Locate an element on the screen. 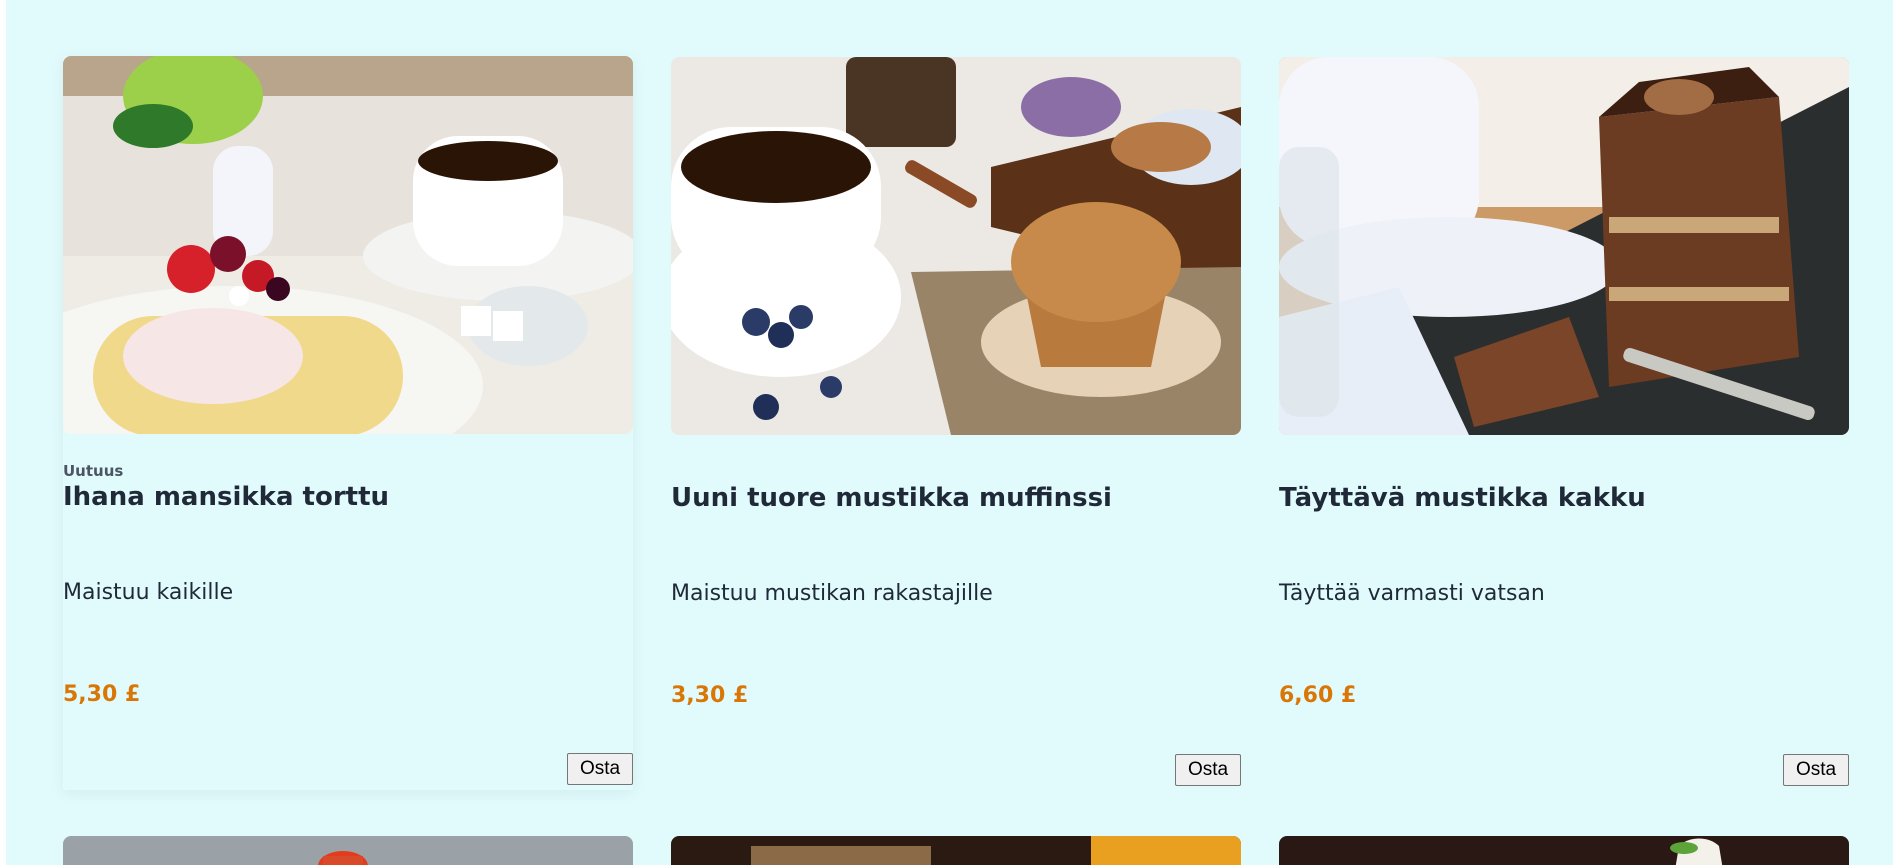 The image size is (1893, 865). new-badge: Uutuus is located at coordinates (93, 471).